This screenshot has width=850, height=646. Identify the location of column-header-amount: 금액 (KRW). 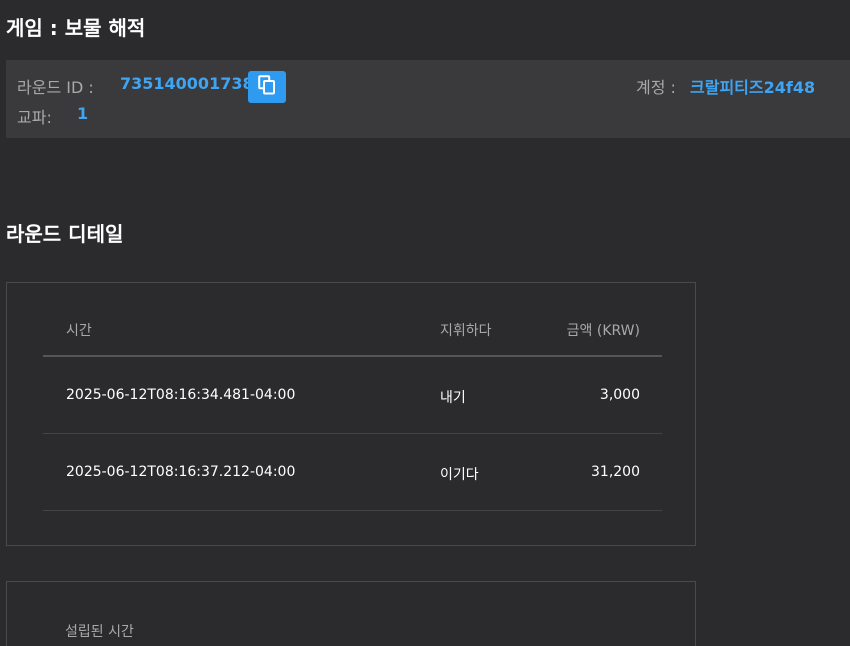
(603, 331).